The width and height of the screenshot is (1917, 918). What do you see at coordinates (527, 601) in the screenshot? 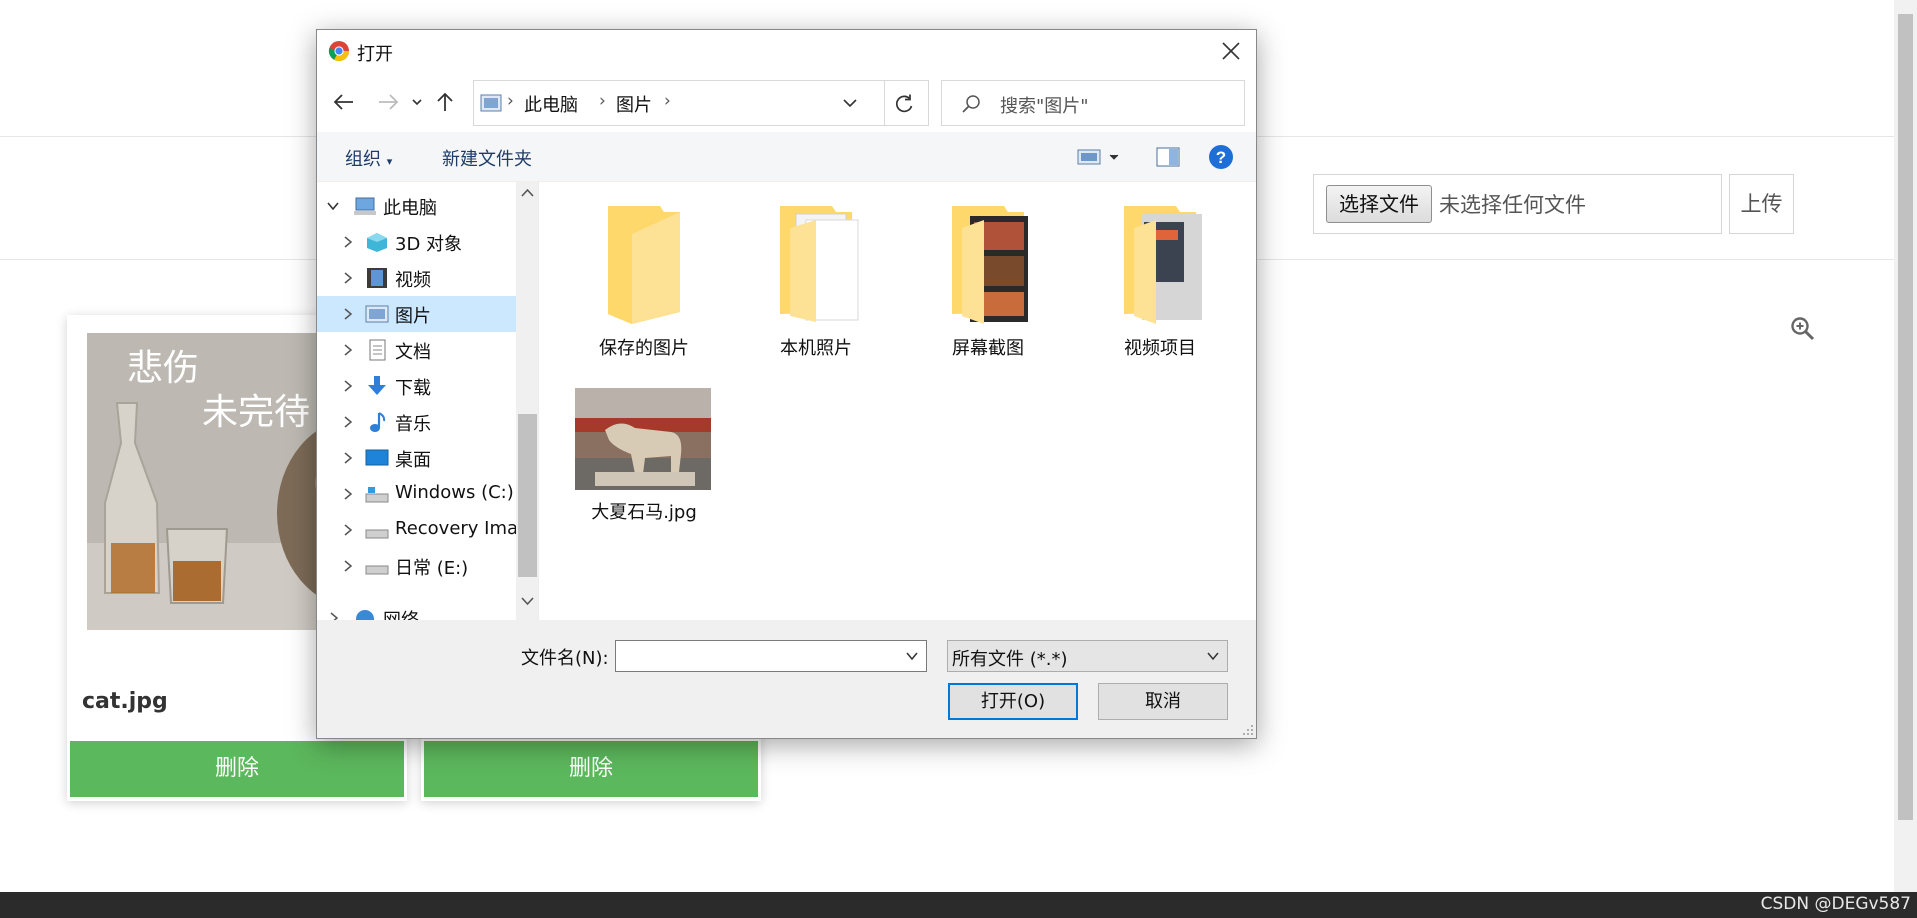
I see `scroll-down-icon` at bounding box center [527, 601].